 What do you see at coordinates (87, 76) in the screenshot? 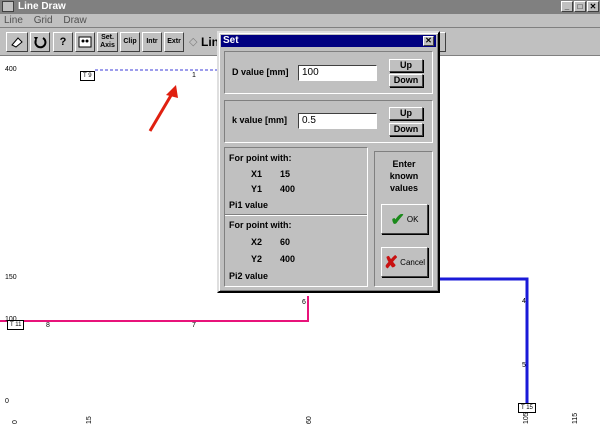
I see `tag-t9: T 9` at bounding box center [87, 76].